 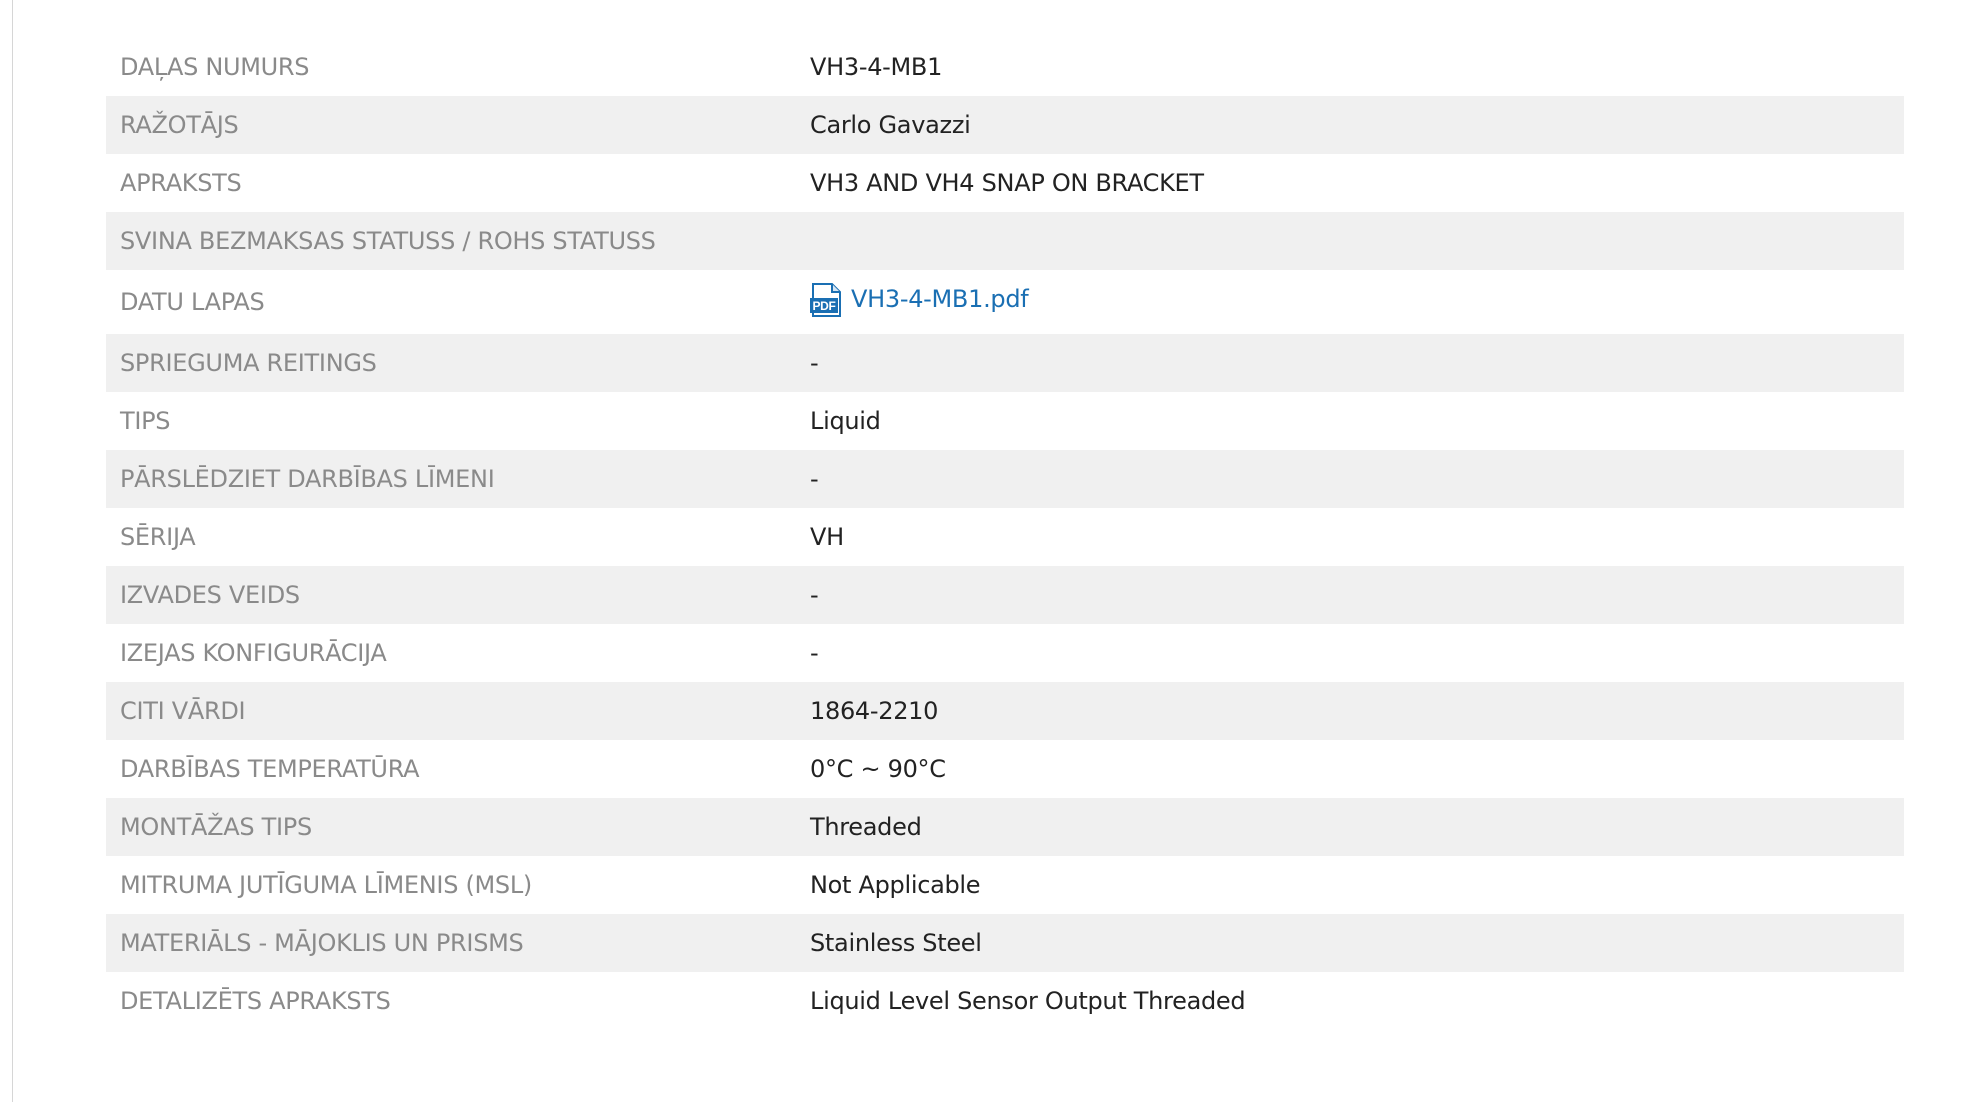 I want to click on spec-row-part-number: DAĻAS NUMURS VH3-4-MB1, so click(x=1005, y=67).